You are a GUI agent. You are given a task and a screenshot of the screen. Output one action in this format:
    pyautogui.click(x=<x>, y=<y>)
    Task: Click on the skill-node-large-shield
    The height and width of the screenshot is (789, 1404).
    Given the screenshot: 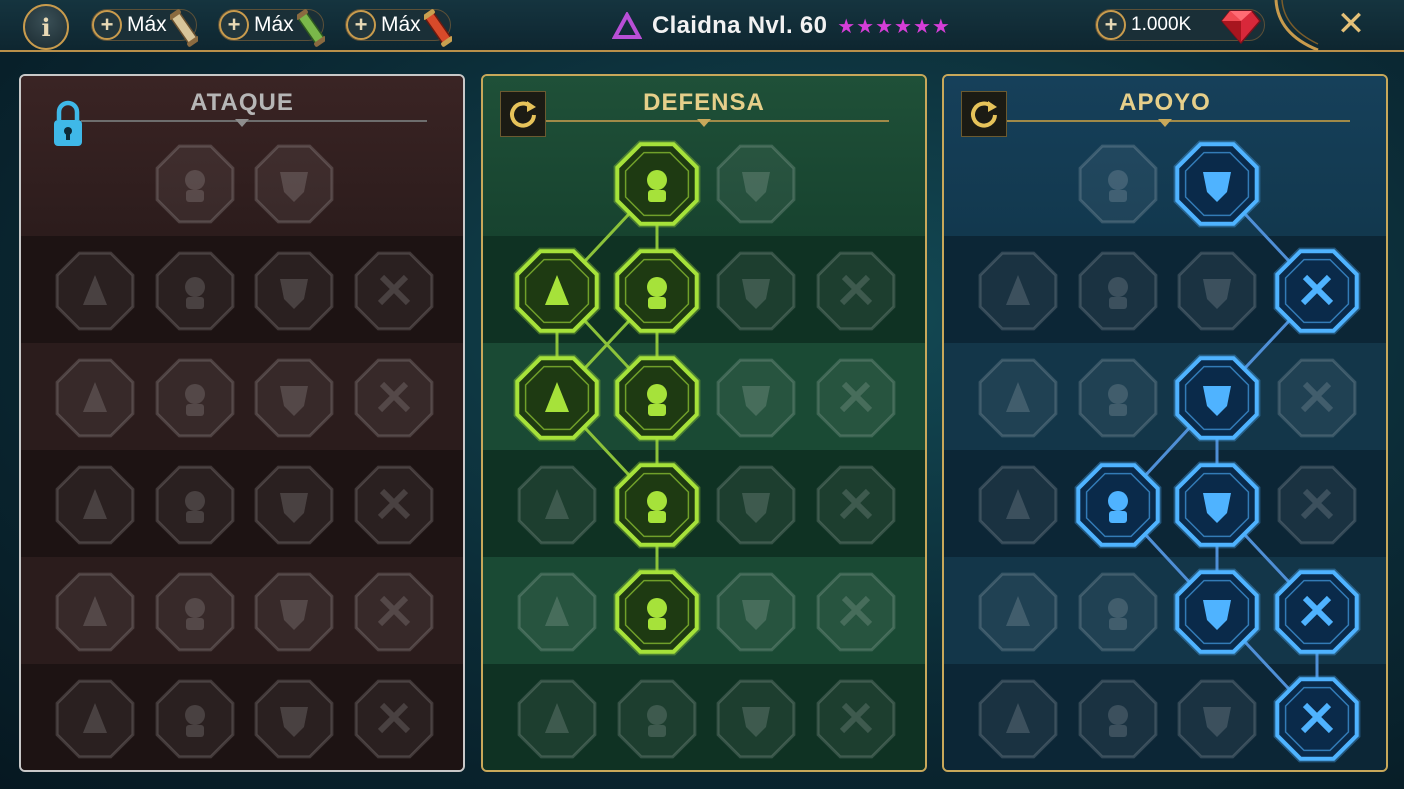 What is the action you would take?
    pyautogui.click(x=657, y=719)
    